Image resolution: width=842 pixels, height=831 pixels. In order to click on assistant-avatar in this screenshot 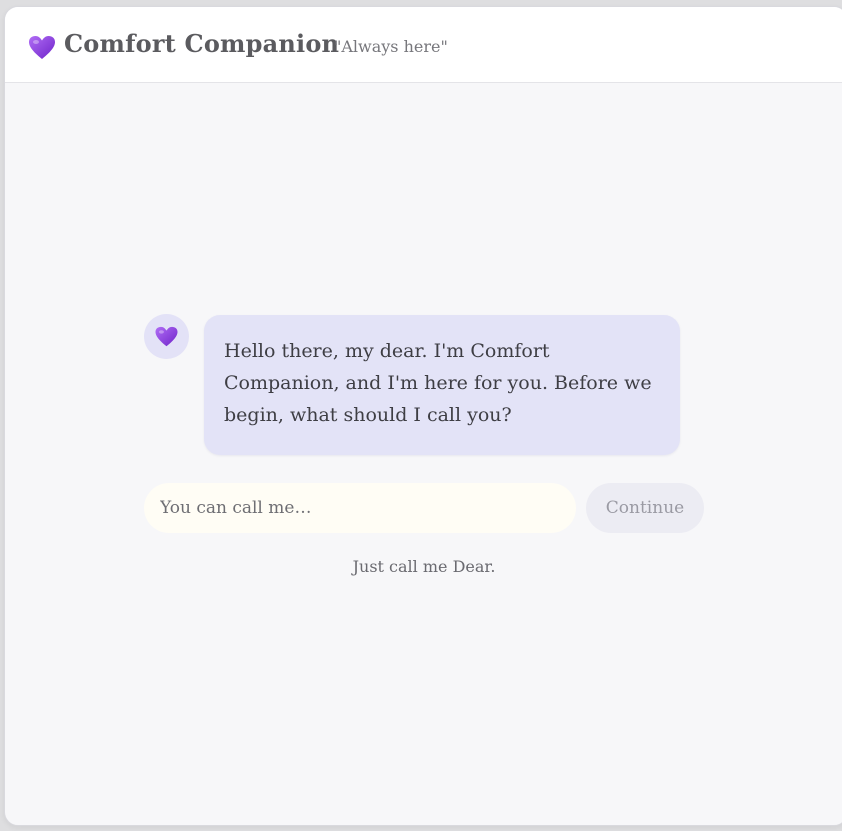, I will do `click(166, 336)`.